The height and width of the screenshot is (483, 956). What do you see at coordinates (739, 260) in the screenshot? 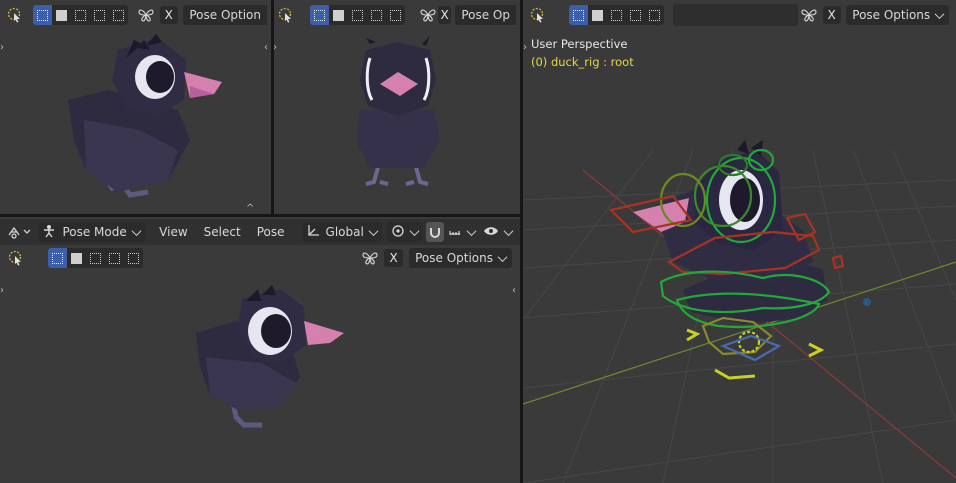
I see `duck-rig-scene` at bounding box center [739, 260].